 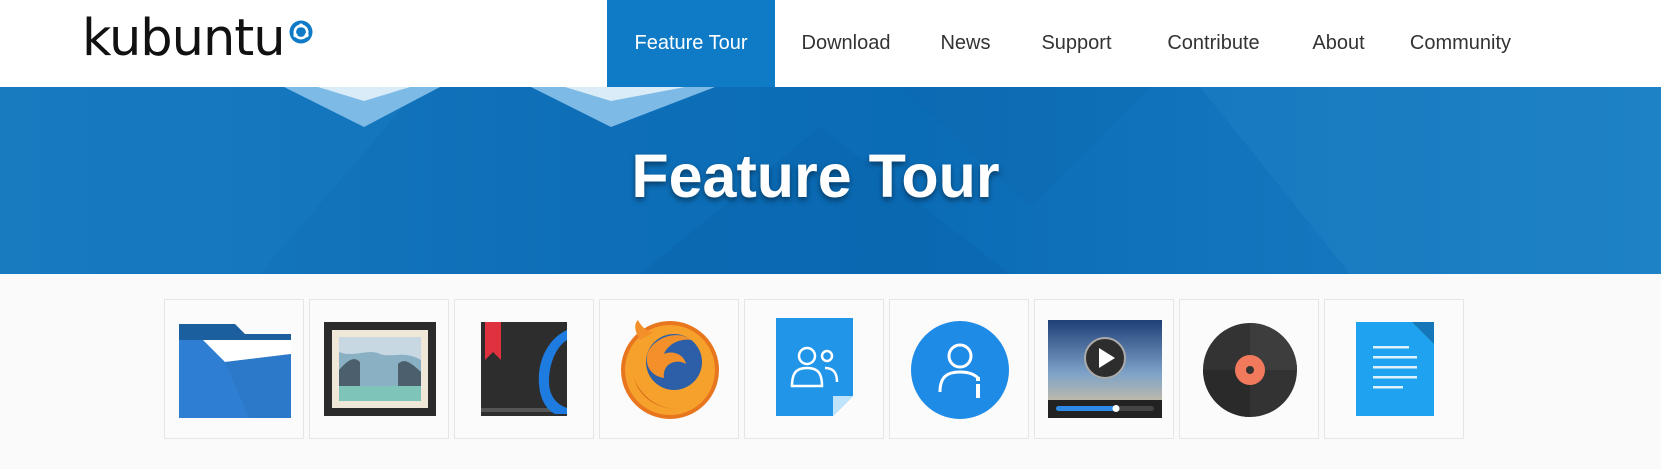 I want to click on feature-card-user-info, so click(x=959, y=369).